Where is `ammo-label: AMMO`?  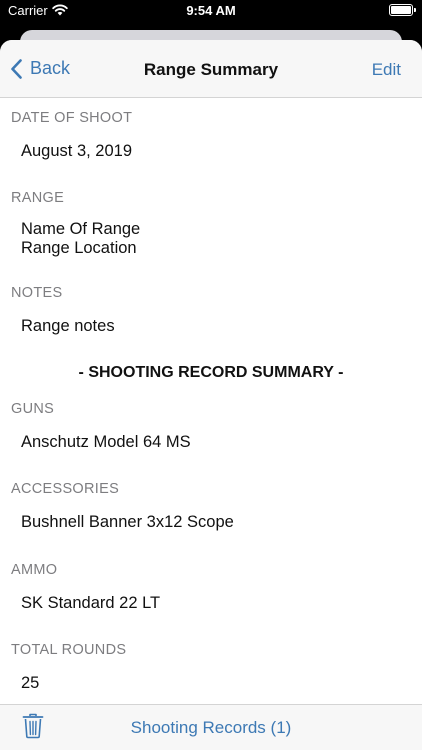
ammo-label: AMMO is located at coordinates (34, 570).